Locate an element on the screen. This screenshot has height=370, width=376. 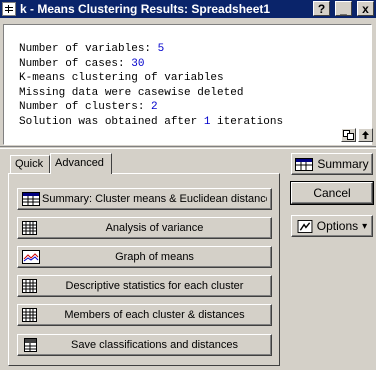
output-line-text: Solution was obtained after is located at coordinates (111, 121).